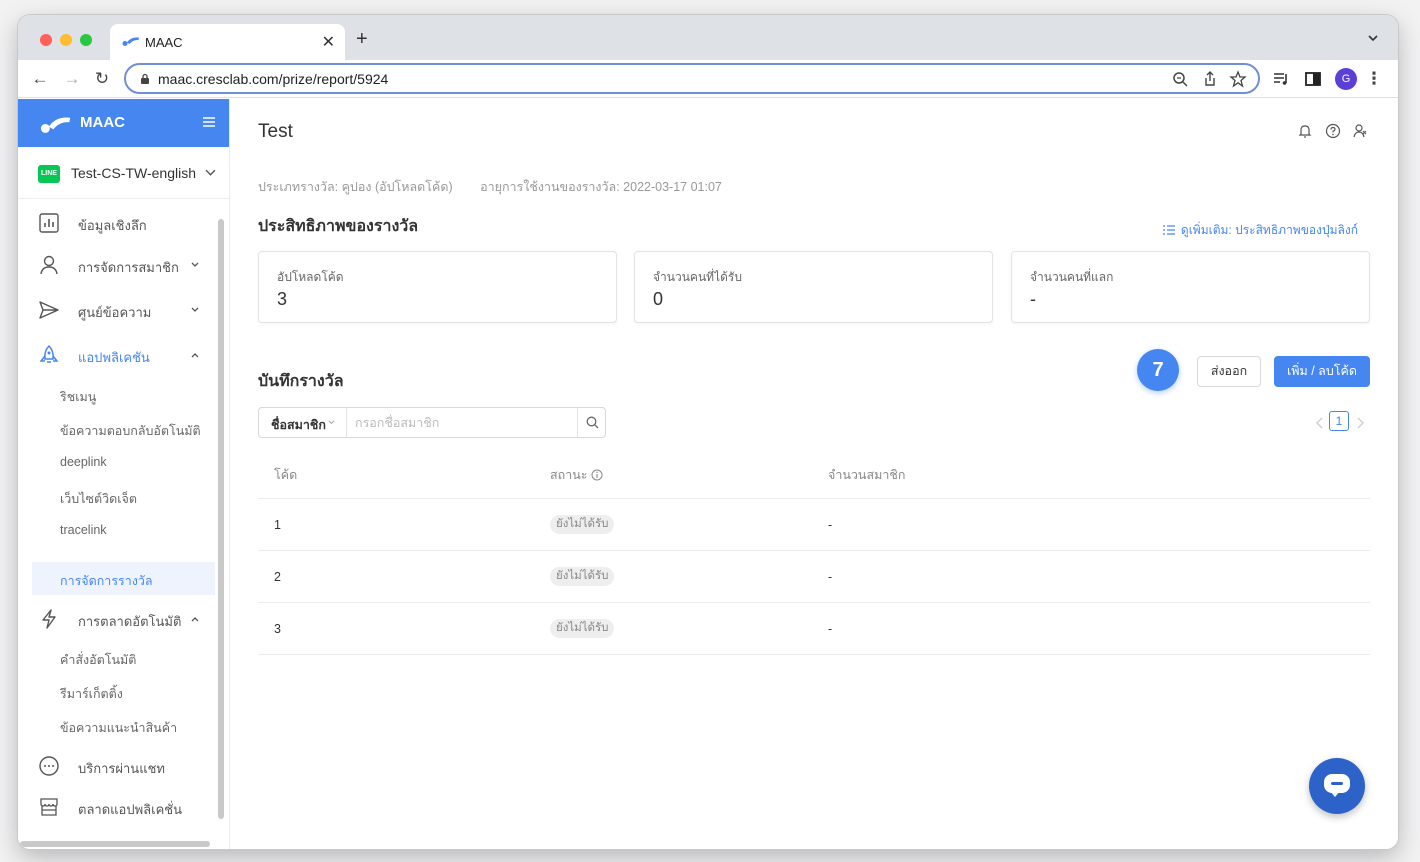 Image resolution: width=1420 pixels, height=862 pixels. Describe the element at coordinates (1360, 423) in the screenshot. I see `chevron-right-icon` at that location.